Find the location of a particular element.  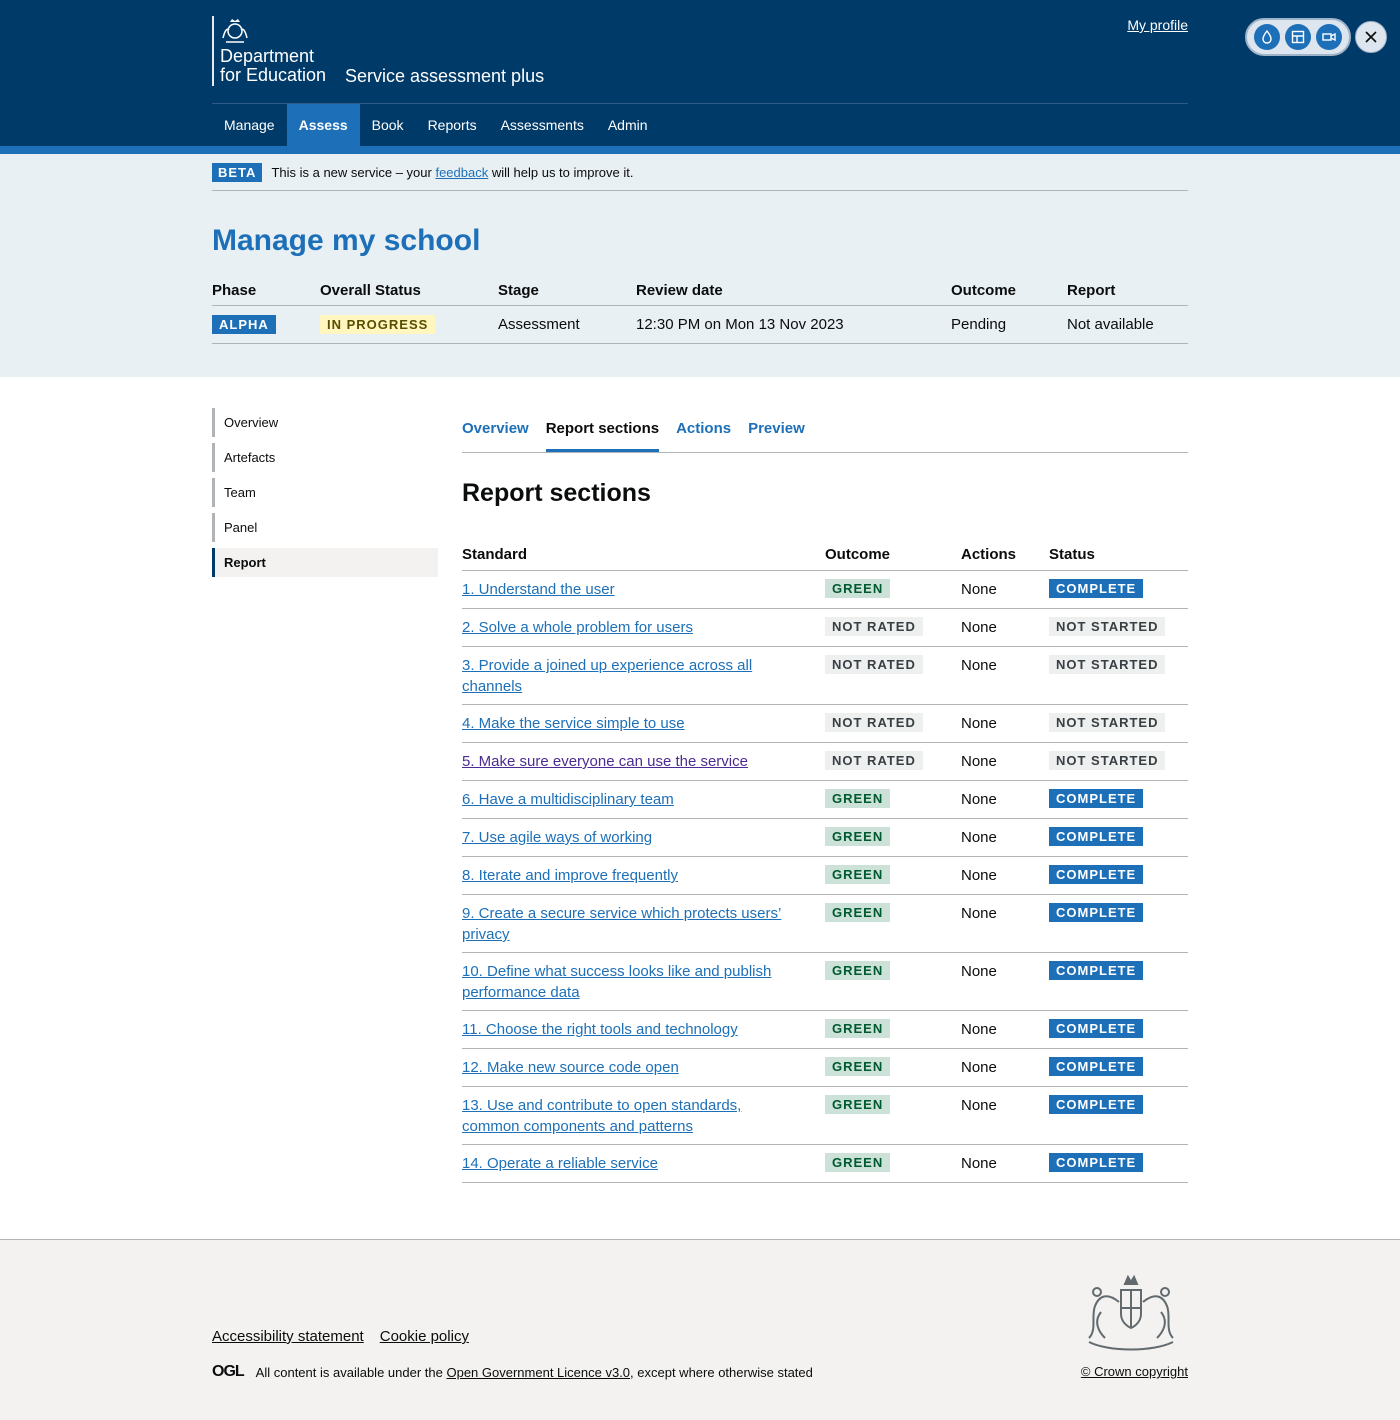

nav-item-manage: Manage is located at coordinates (249, 125).